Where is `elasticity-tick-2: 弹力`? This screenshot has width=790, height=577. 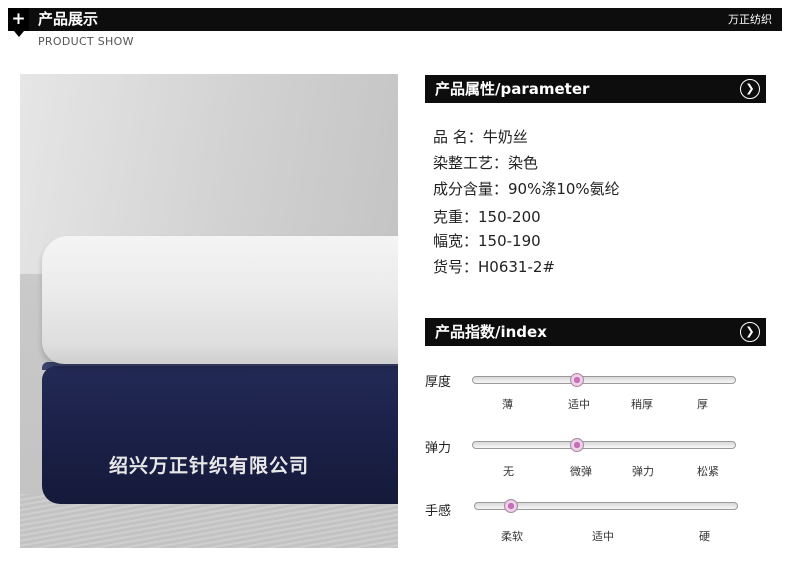
elasticity-tick-2: 弹力 is located at coordinates (643, 471).